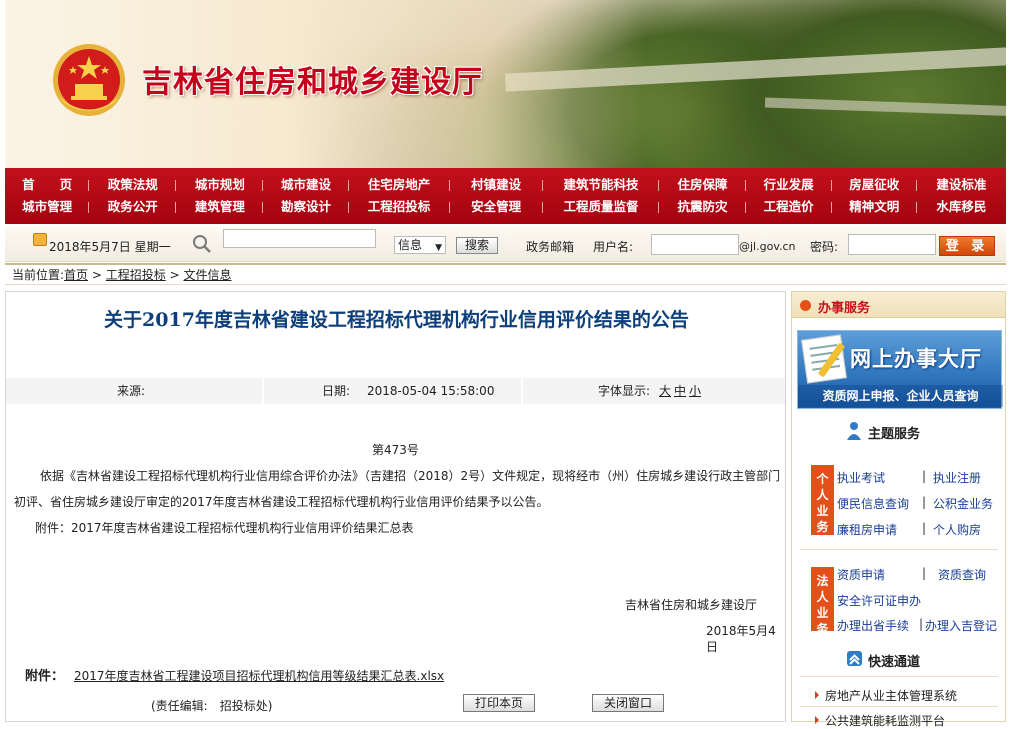  Describe the element at coordinates (410, 245) in the screenshot. I see `search-scope-value: 信息` at that location.